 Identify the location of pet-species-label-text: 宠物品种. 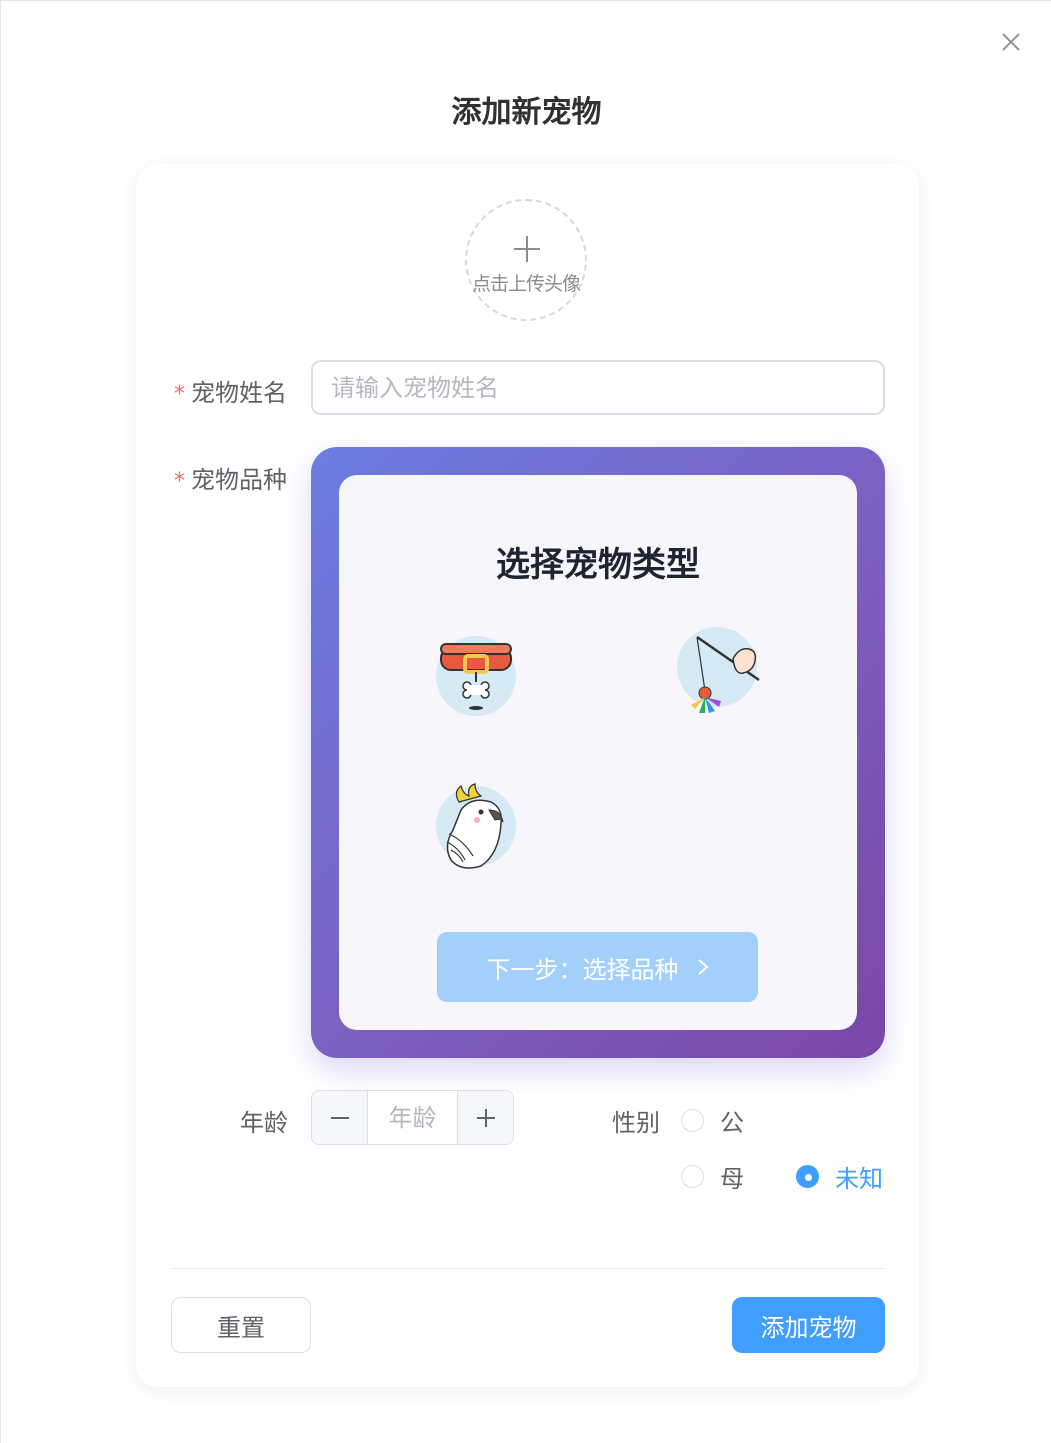
(239, 480).